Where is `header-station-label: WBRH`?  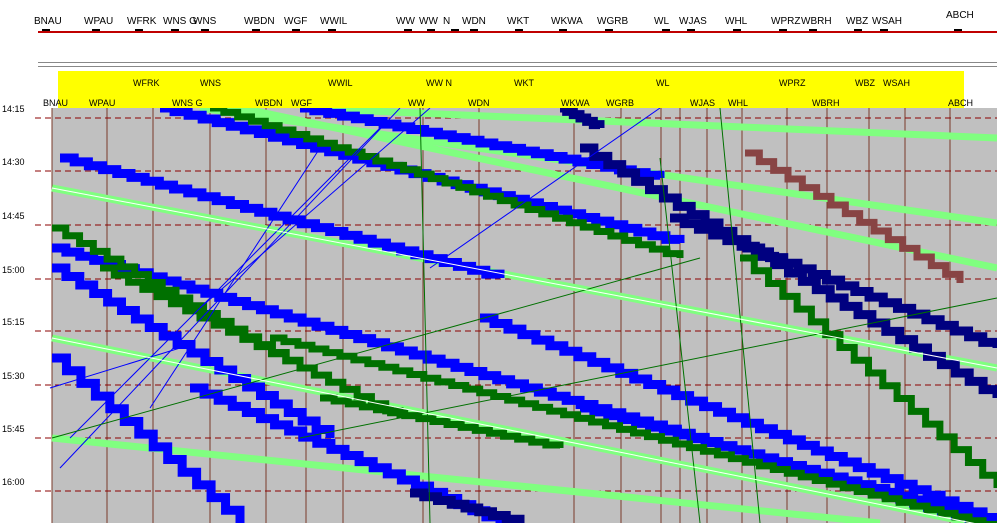
header-station-label: WBRH is located at coordinates (826, 103).